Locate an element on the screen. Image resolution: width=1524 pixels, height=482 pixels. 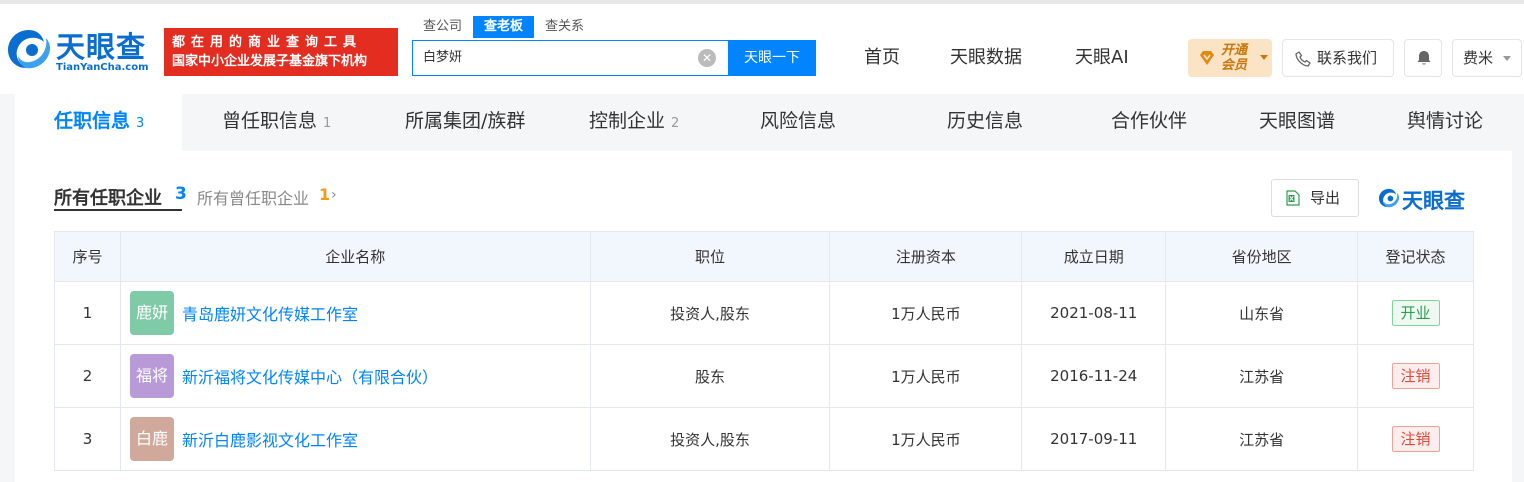
tab-group: 所属集团/族群 is located at coordinates (465, 122).